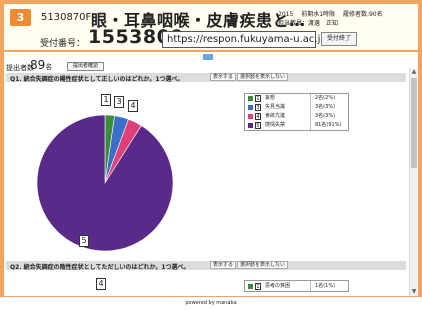 This screenshot has width=422, height=310. I want to click on pie-callout-3: 3, so click(119, 102).